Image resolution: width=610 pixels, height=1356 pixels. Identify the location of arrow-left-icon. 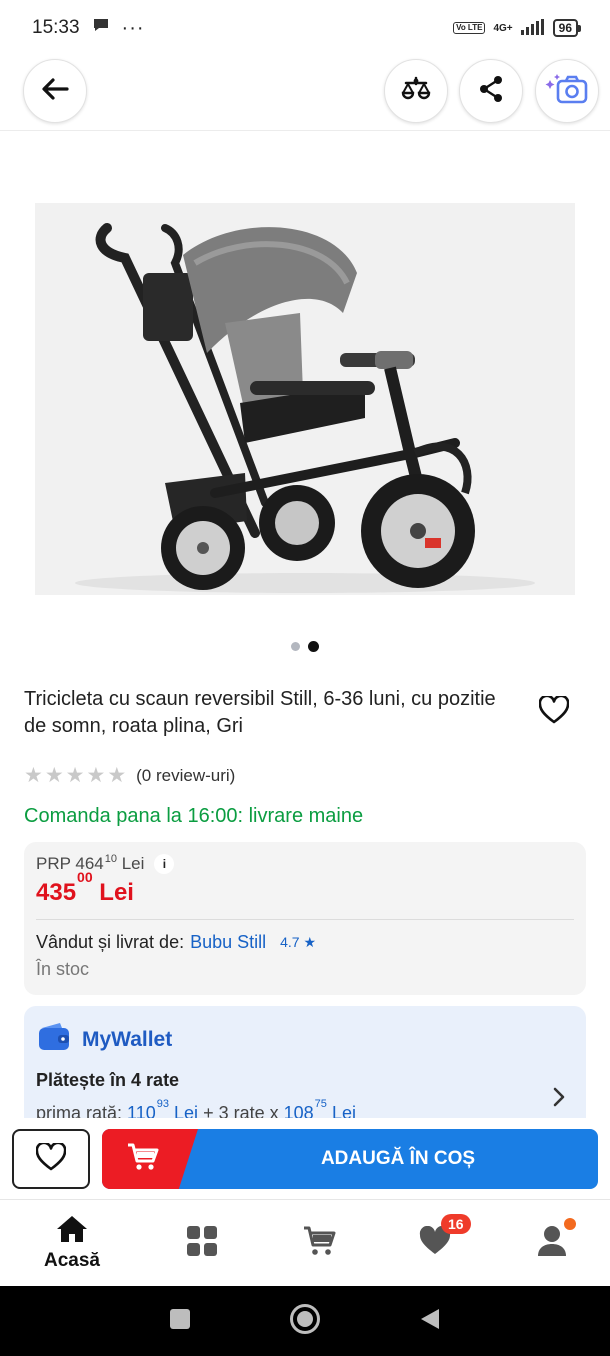
(55, 91).